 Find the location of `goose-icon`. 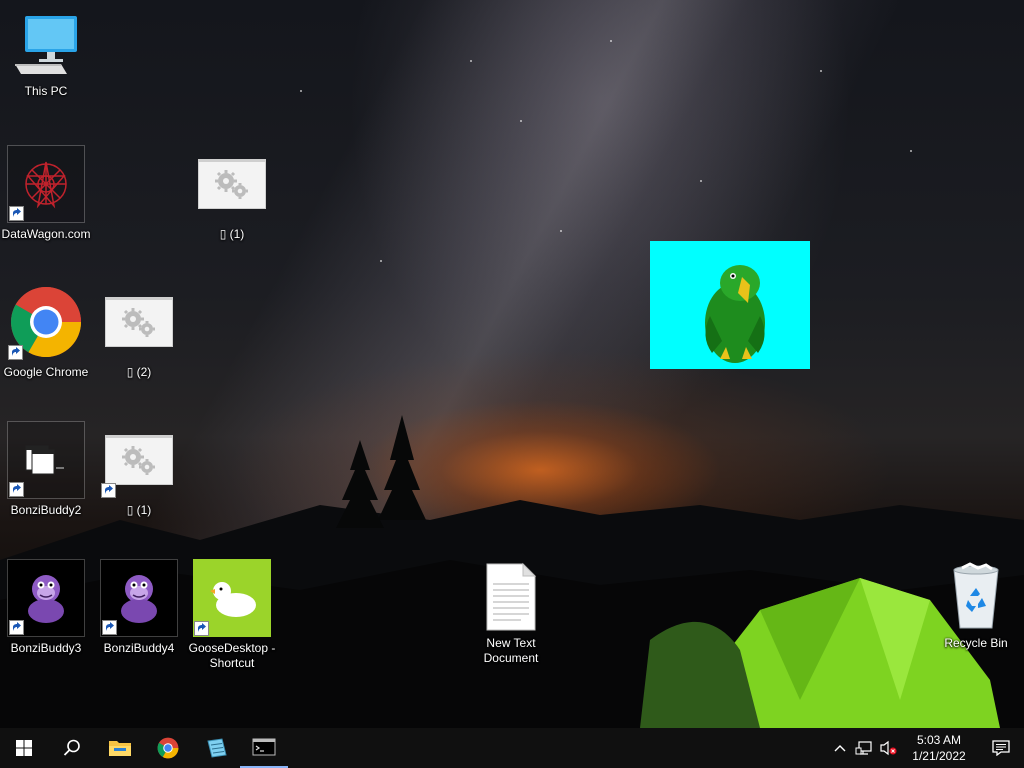

goose-icon is located at coordinates (232, 598).